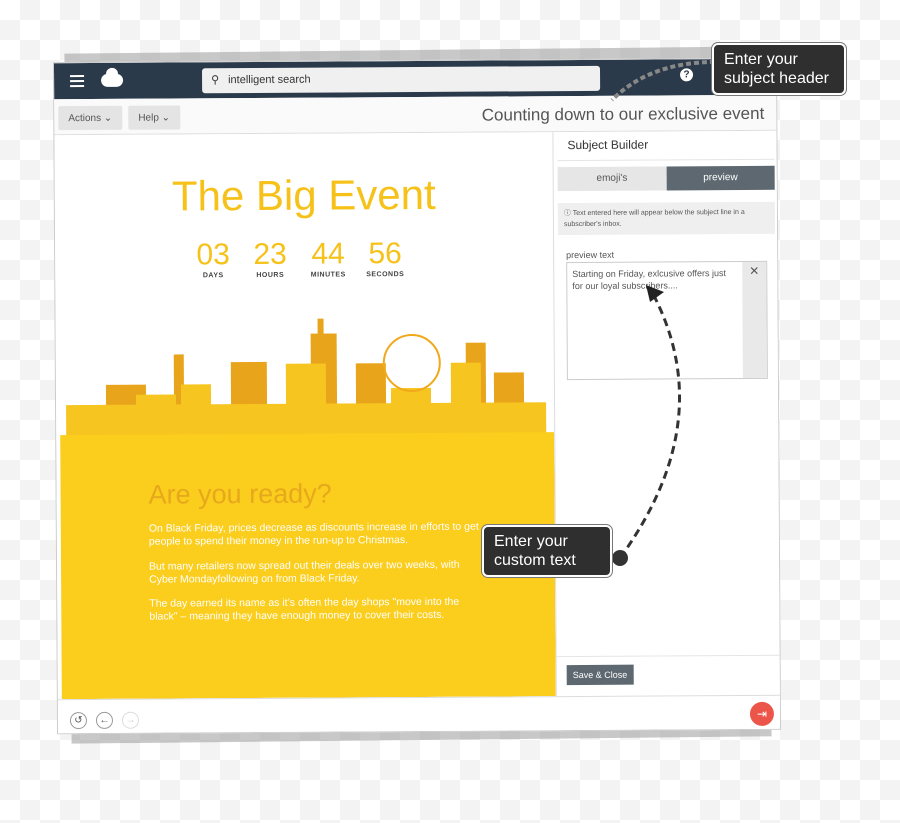  I want to click on custom-text-arrow, so click(649, 425).